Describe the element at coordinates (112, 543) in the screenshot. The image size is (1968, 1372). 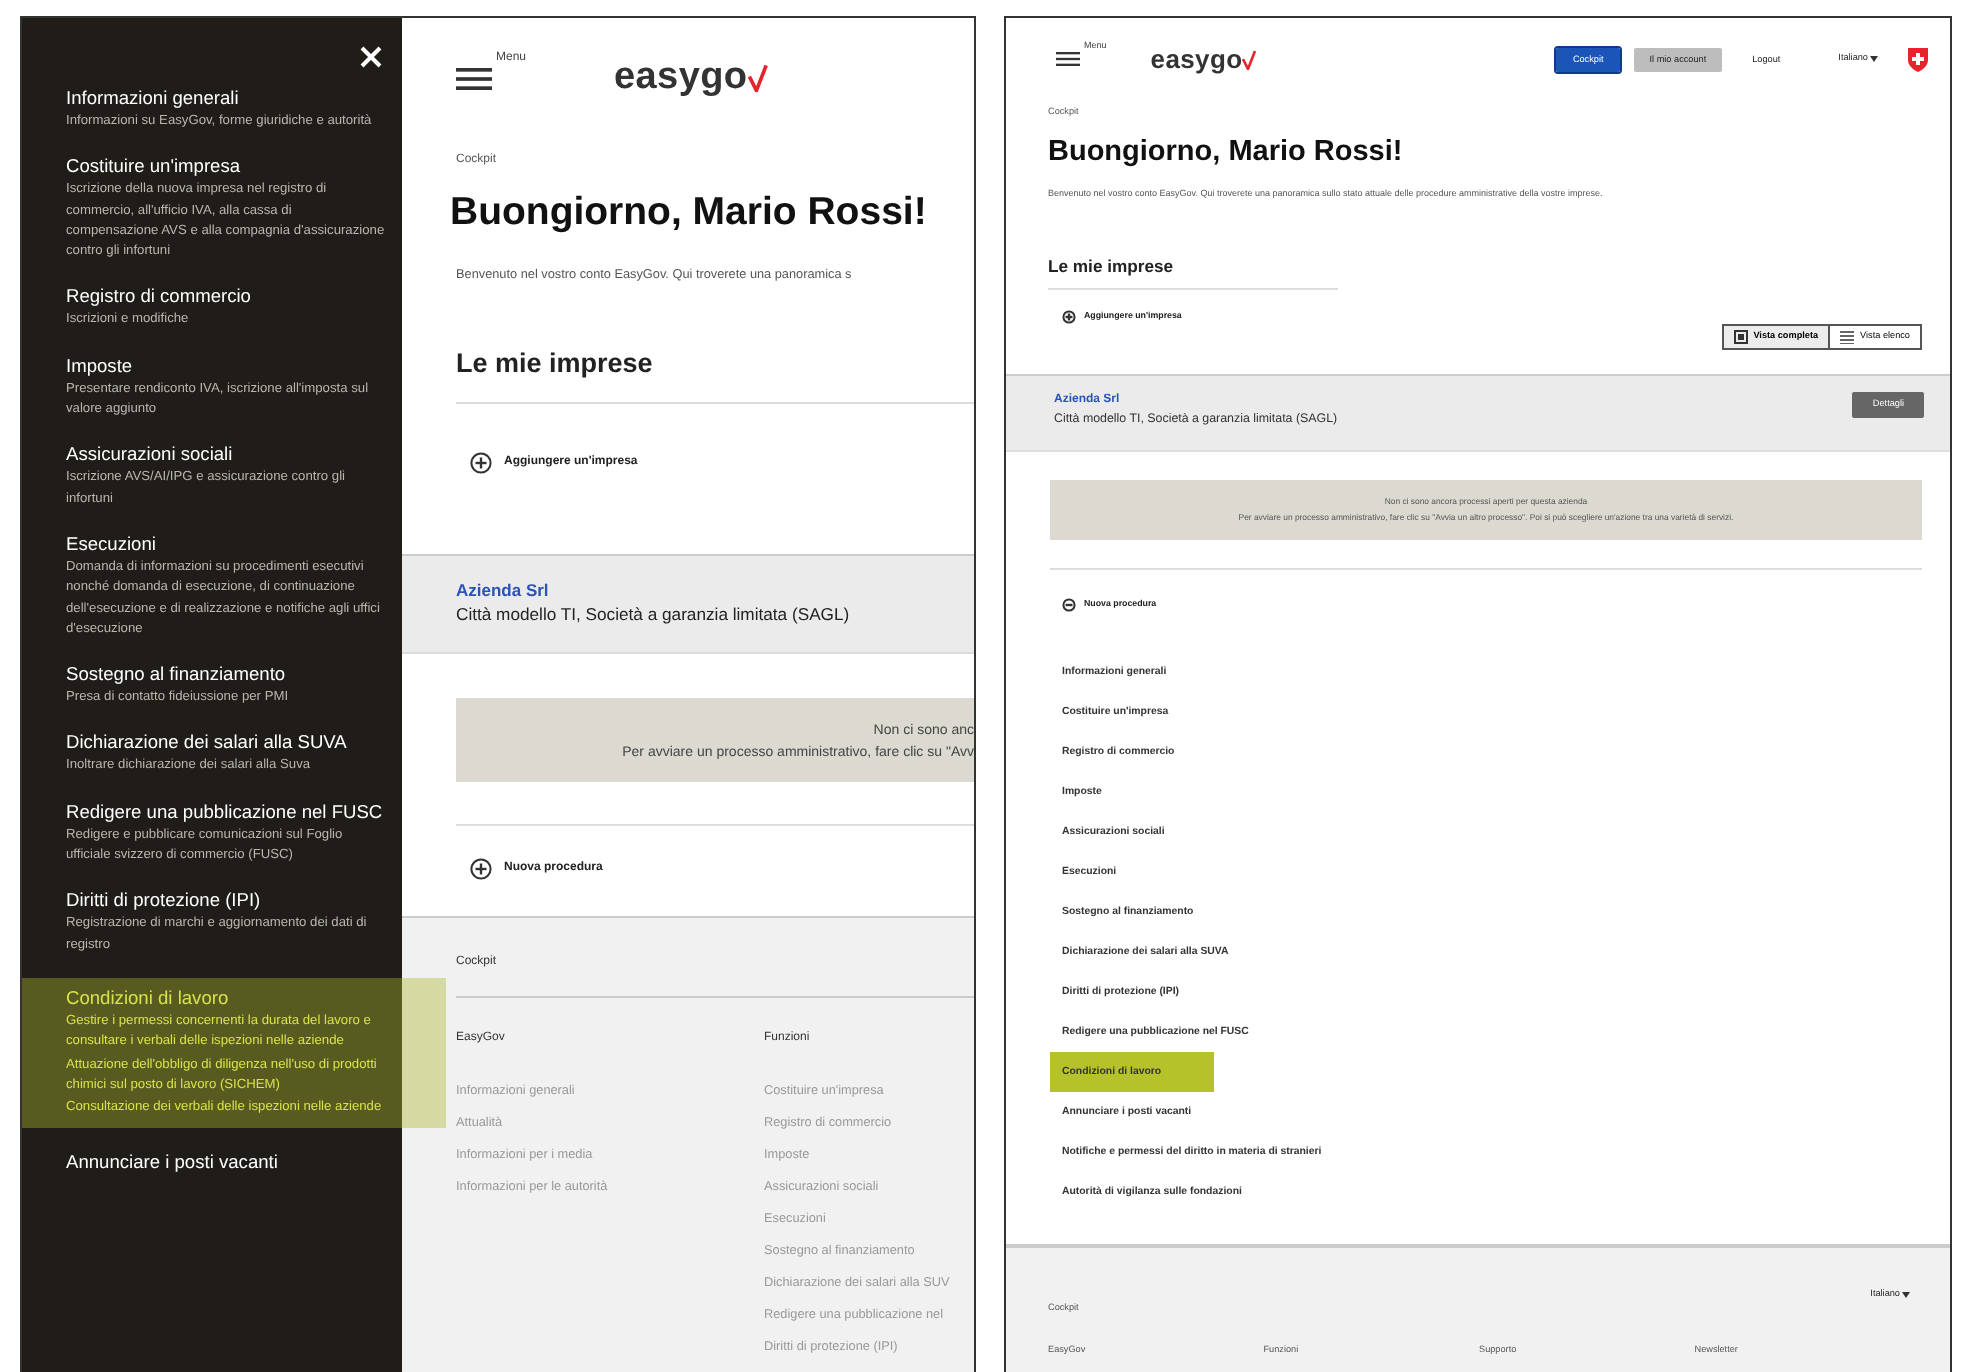
I see `menu-item-title: Esecuzioni` at that location.